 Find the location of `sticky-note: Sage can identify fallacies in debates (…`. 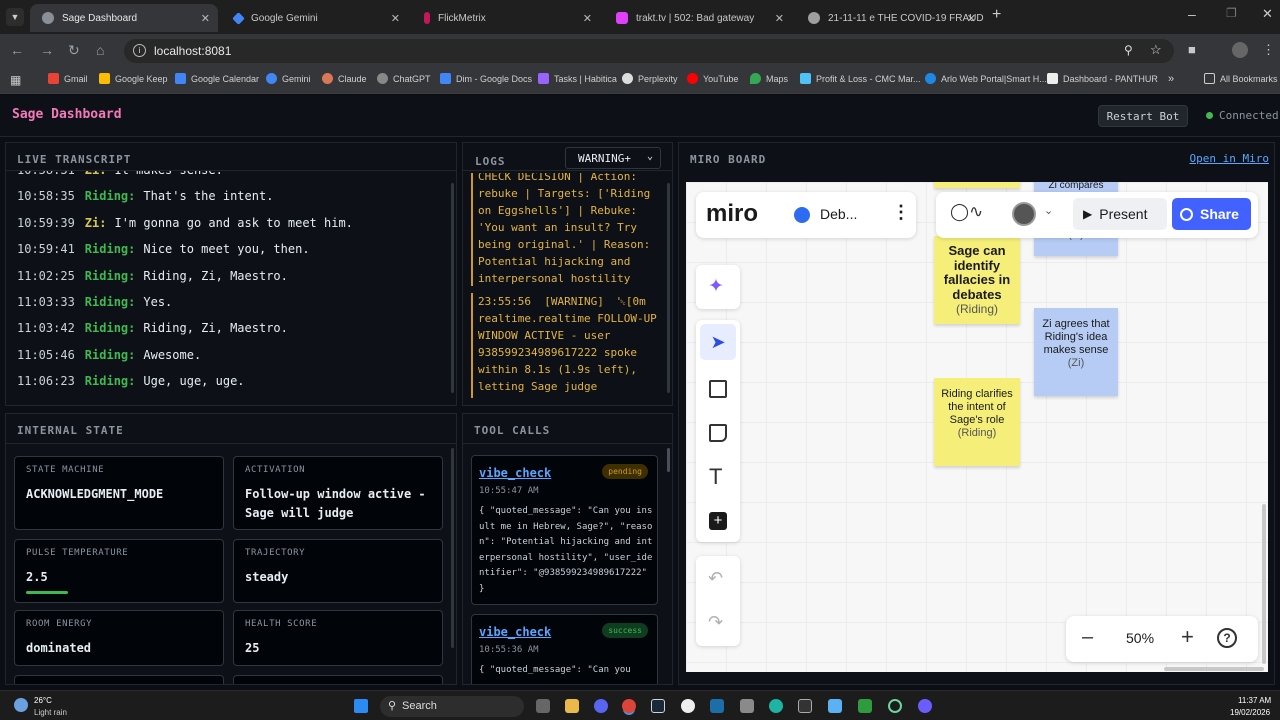

sticky-note: Sage can identify fallacies in debates (… is located at coordinates (977, 280).